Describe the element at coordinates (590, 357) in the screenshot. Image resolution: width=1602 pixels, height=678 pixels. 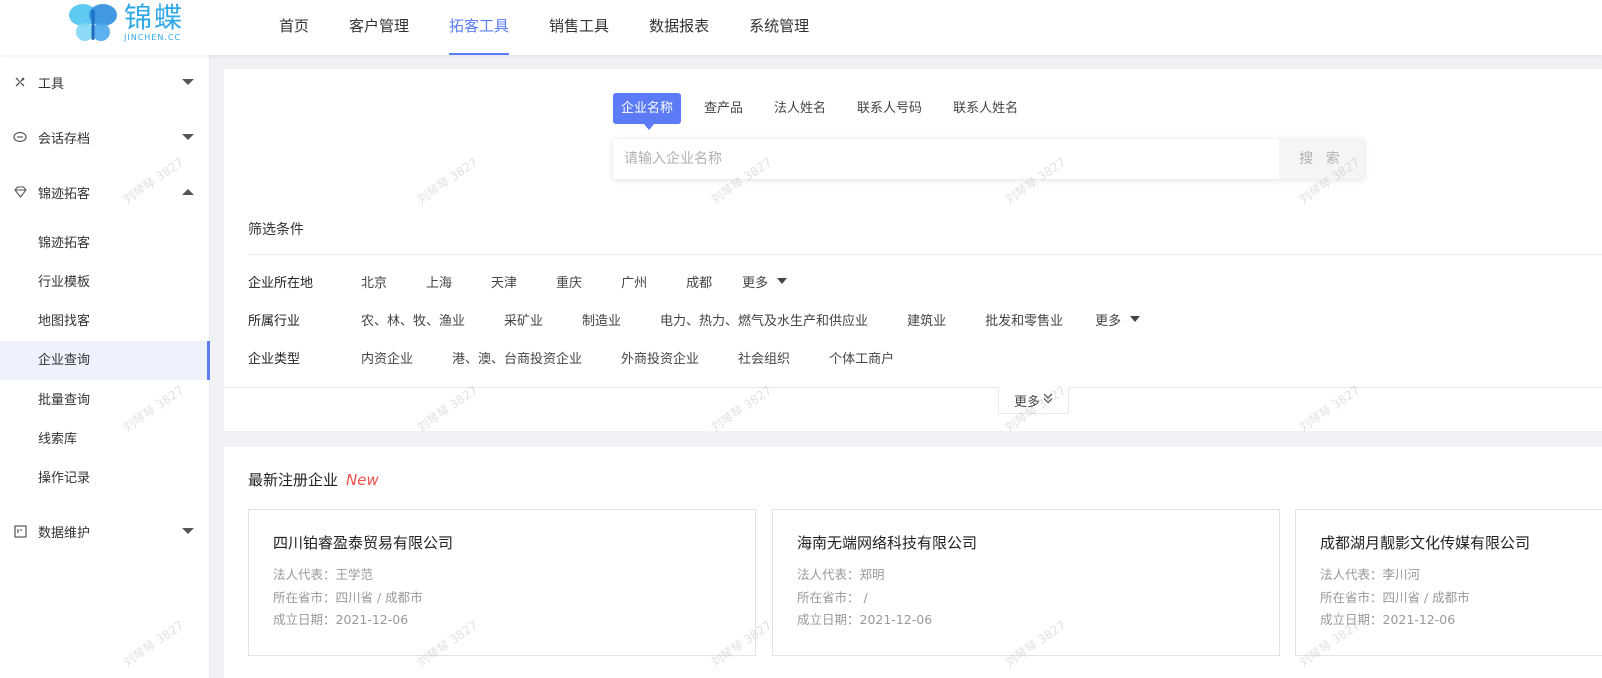
I see `filter-row-company-type: 企业类型 内资企业 港、澳、台商投资企业 外商投资企业 社会组织 个体工商户` at that location.